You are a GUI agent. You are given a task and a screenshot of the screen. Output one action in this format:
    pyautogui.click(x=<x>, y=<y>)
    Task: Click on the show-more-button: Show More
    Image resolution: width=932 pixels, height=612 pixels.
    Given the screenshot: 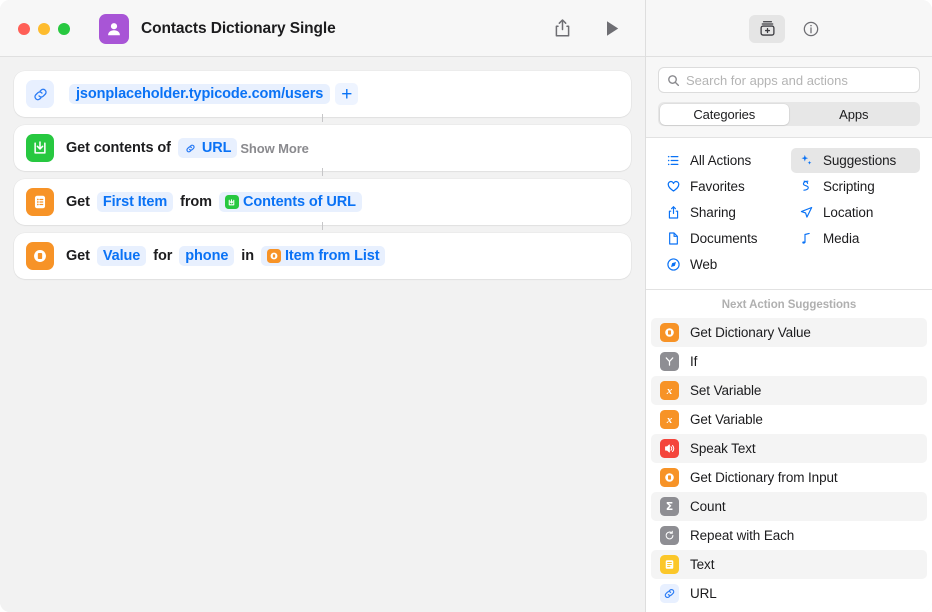 What is the action you would take?
    pyautogui.click(x=274, y=148)
    